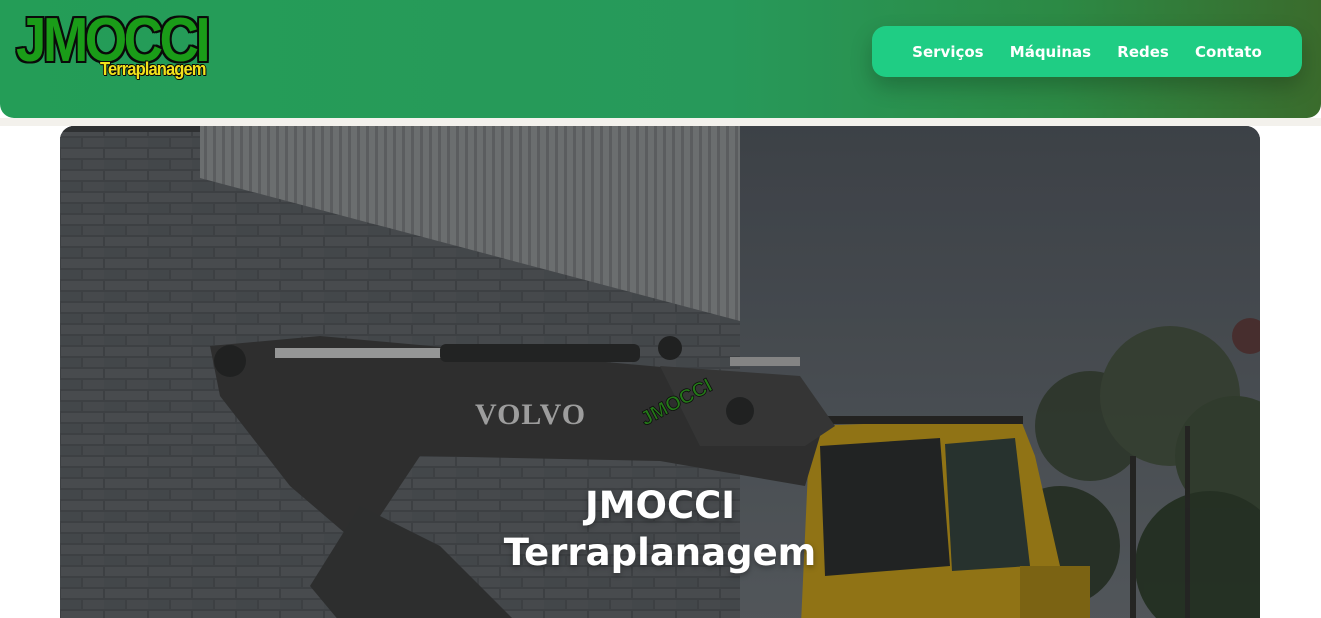 Image resolution: width=1321 pixels, height=618 pixels. I want to click on nav-link-servicos: Serviços, so click(947, 52).